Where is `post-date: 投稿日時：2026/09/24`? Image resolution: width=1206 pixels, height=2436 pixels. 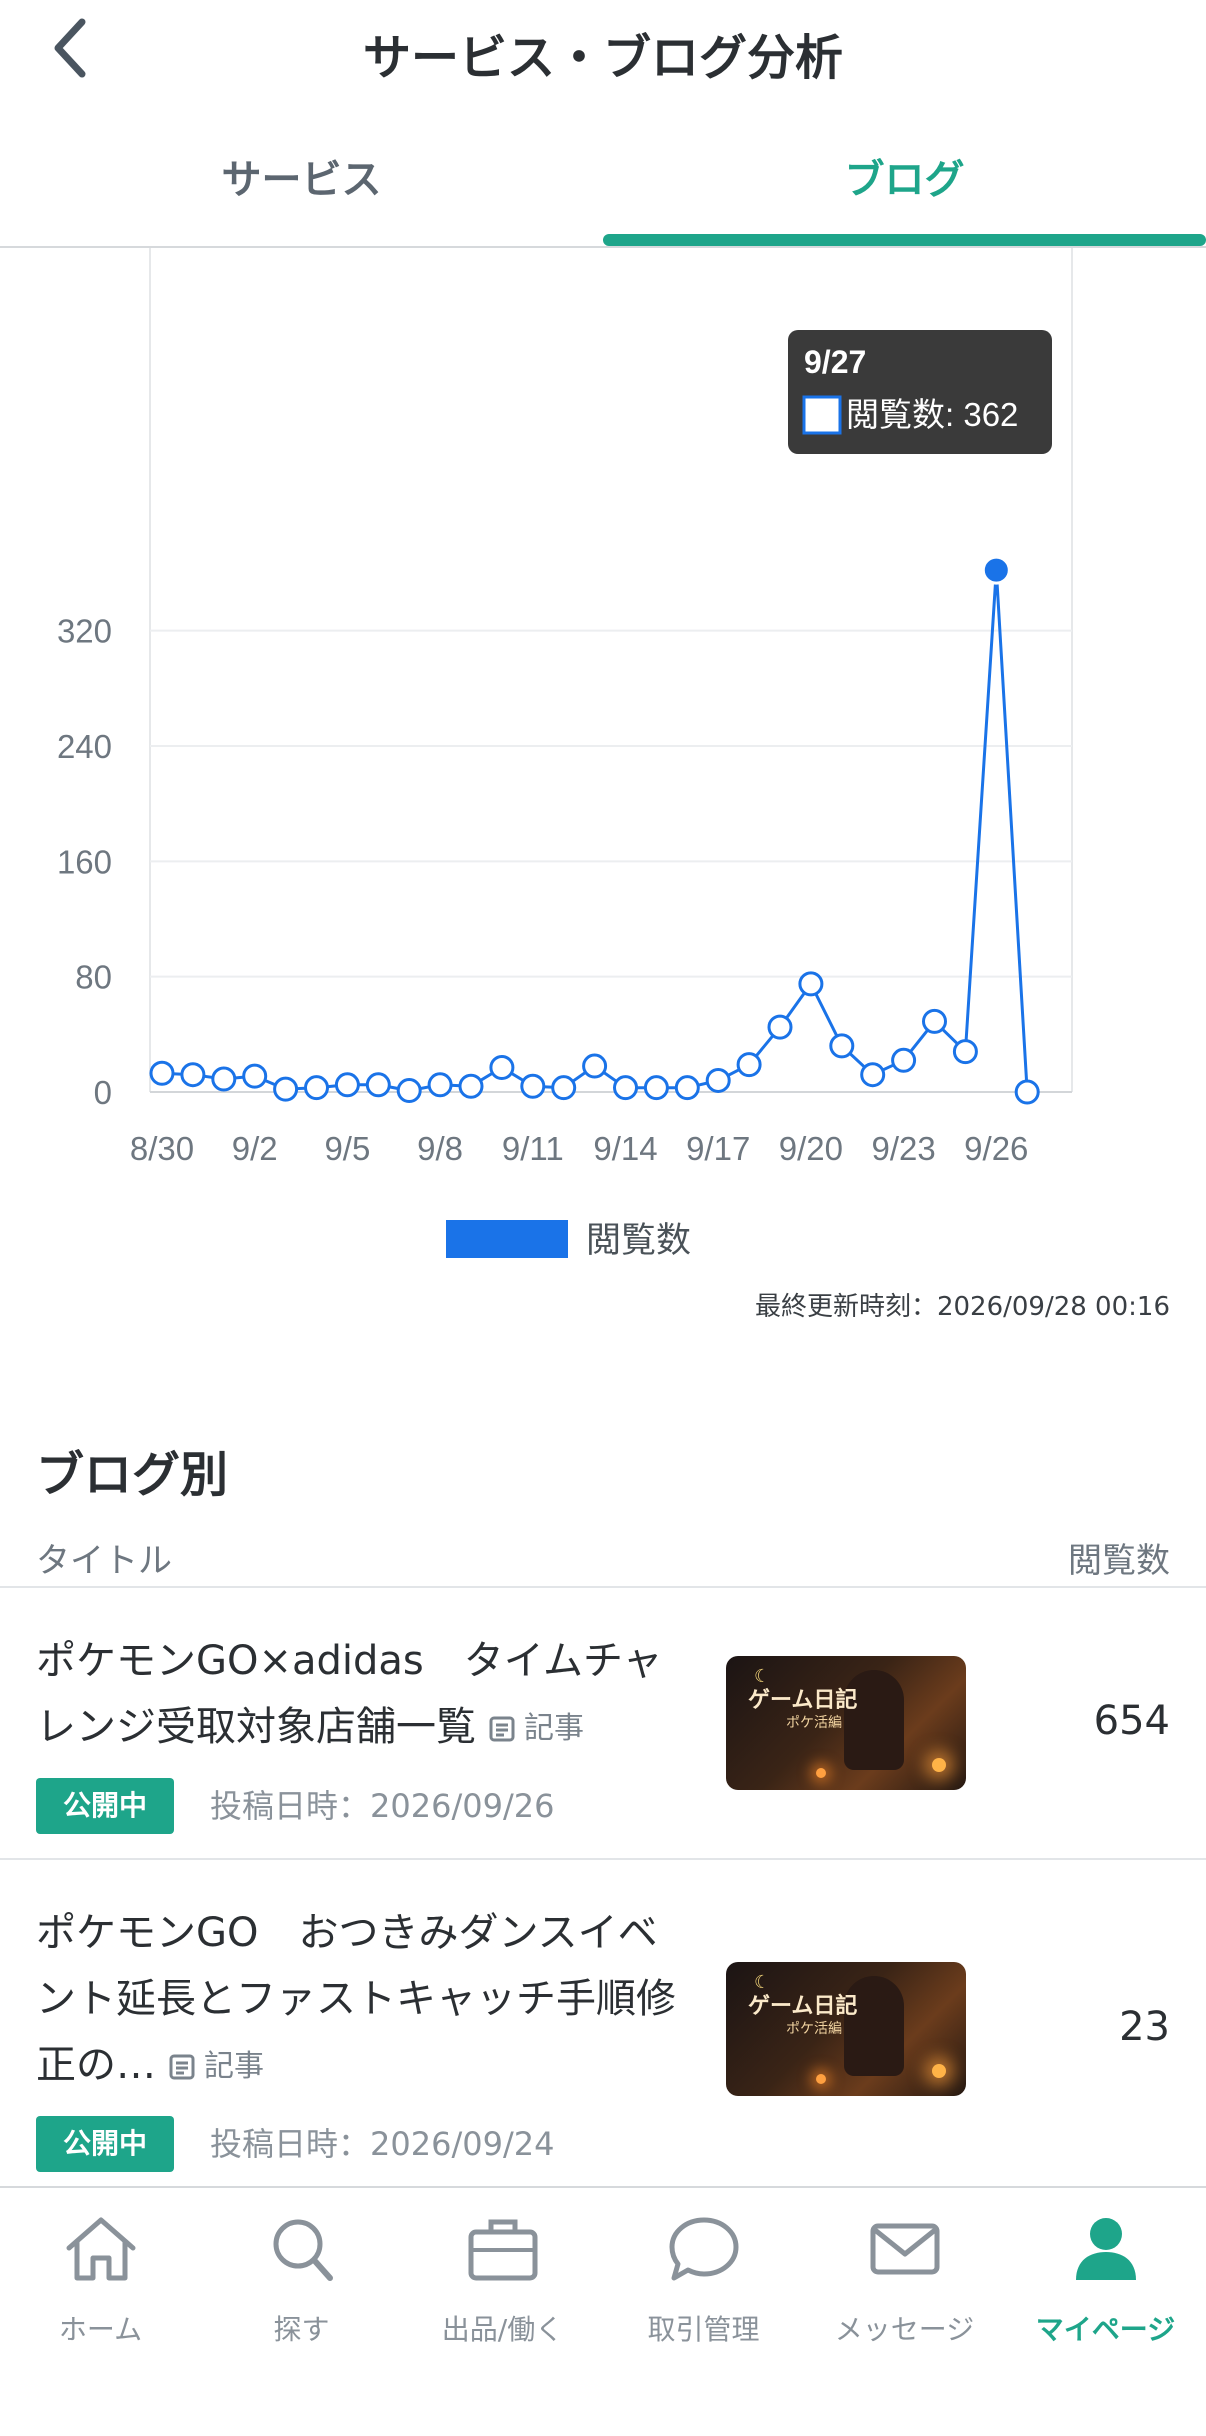
post-date: 投稿日時：2026/09/24 is located at coordinates (382, 2144).